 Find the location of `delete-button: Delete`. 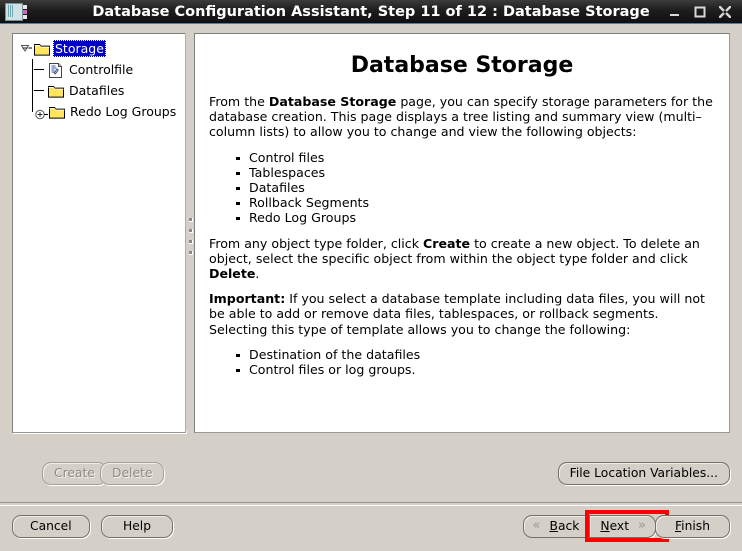

delete-button: Delete is located at coordinates (132, 473).